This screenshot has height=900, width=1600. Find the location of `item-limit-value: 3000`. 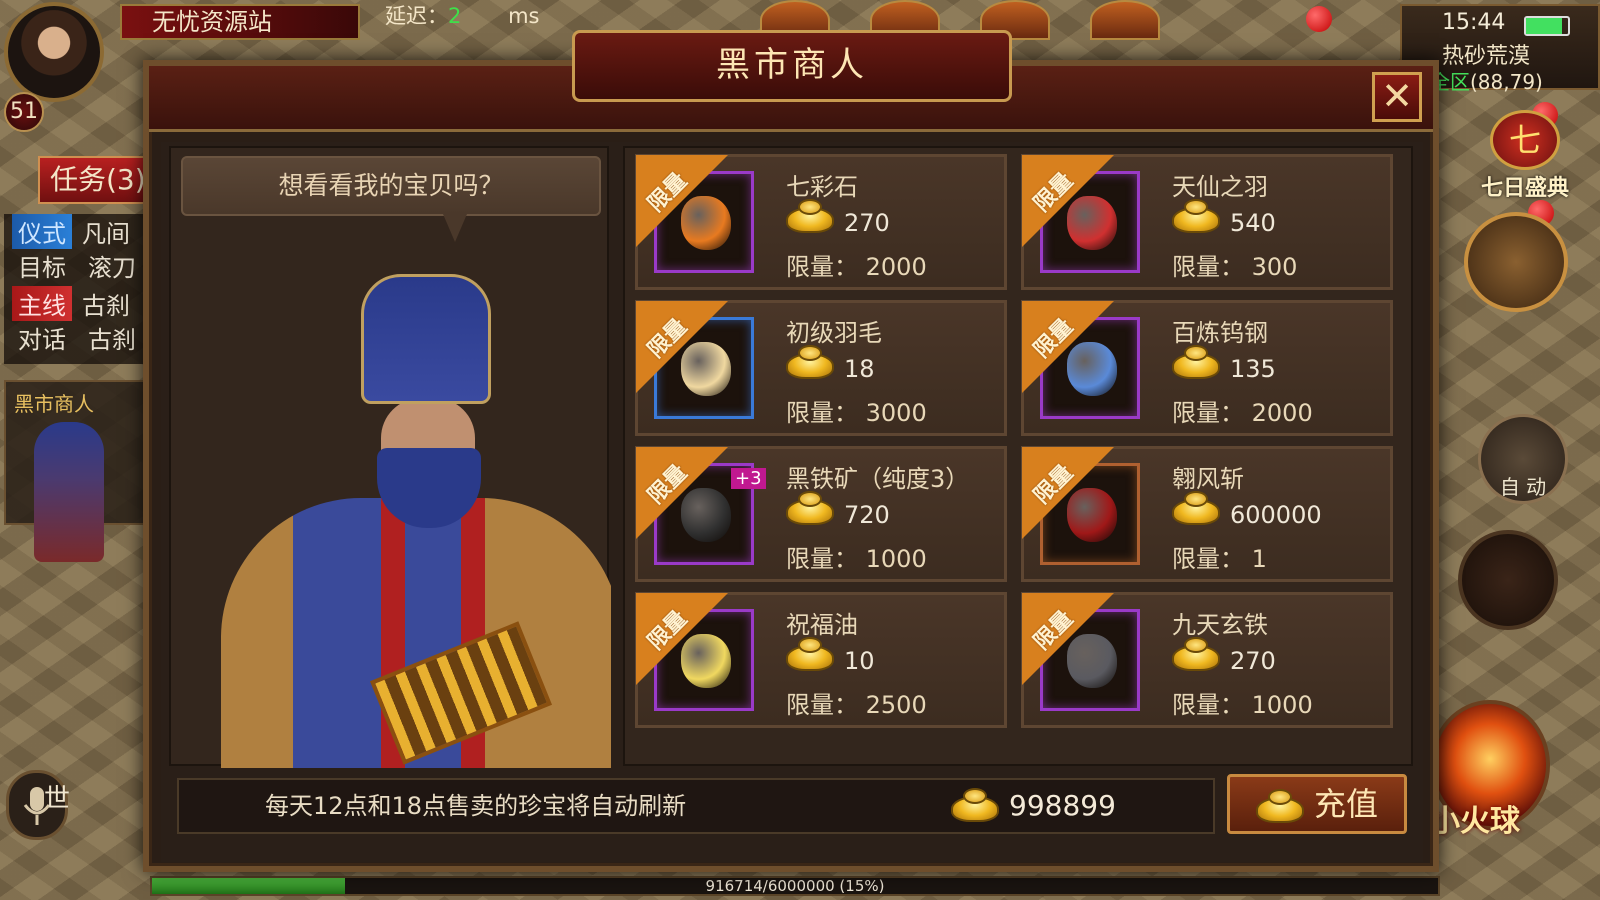

item-limit-value: 3000 is located at coordinates (896, 413).